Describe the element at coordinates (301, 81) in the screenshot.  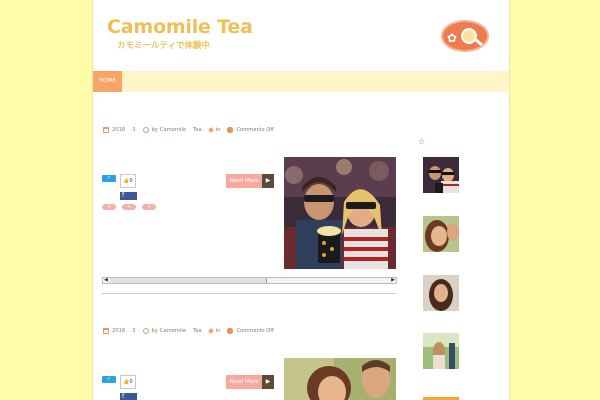
I see `main-navigation: HOME` at that location.